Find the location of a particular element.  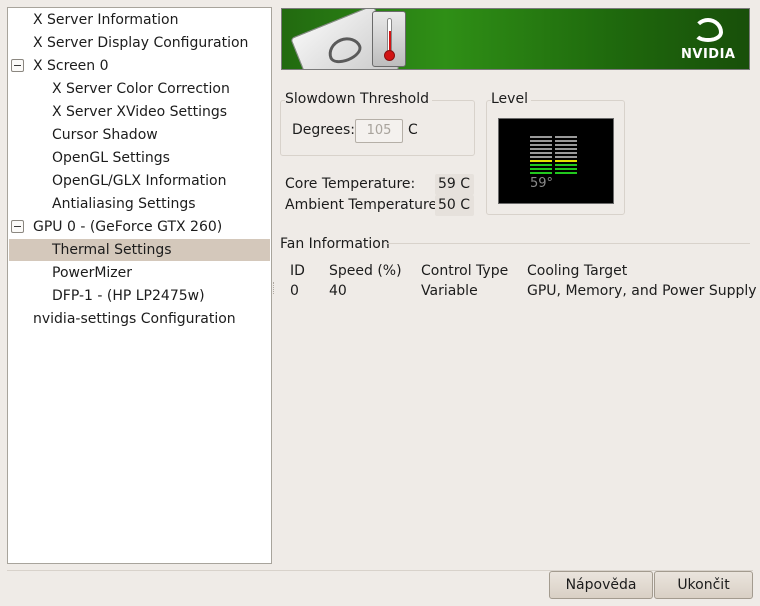

tree-item-thermal-settings: Thermal Settings is located at coordinates (139, 250).